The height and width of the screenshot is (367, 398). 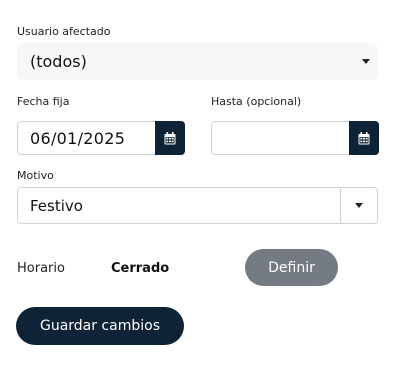 I want to click on user-select-value: (todos), so click(x=58, y=61).